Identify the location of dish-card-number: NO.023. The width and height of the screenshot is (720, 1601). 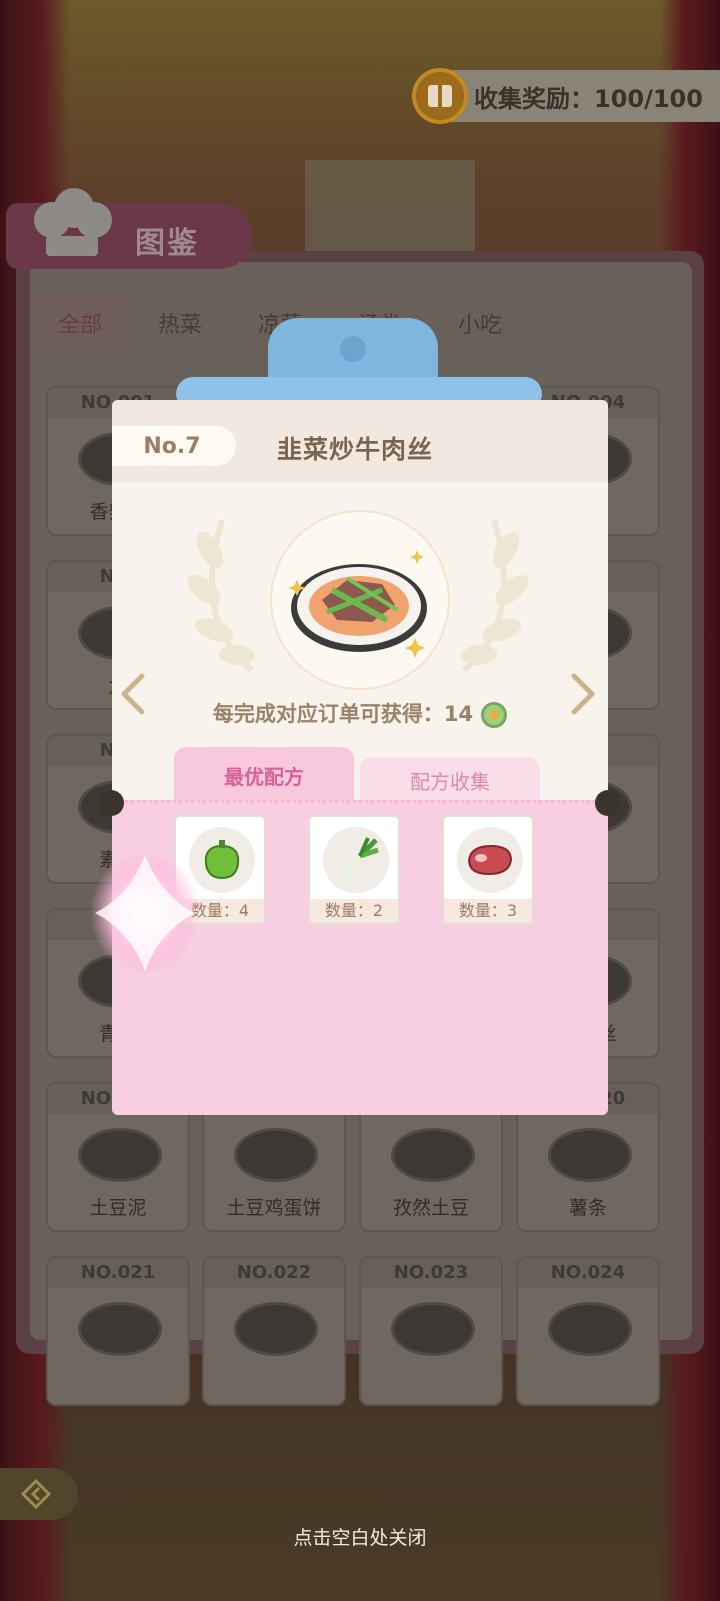
(431, 1273).